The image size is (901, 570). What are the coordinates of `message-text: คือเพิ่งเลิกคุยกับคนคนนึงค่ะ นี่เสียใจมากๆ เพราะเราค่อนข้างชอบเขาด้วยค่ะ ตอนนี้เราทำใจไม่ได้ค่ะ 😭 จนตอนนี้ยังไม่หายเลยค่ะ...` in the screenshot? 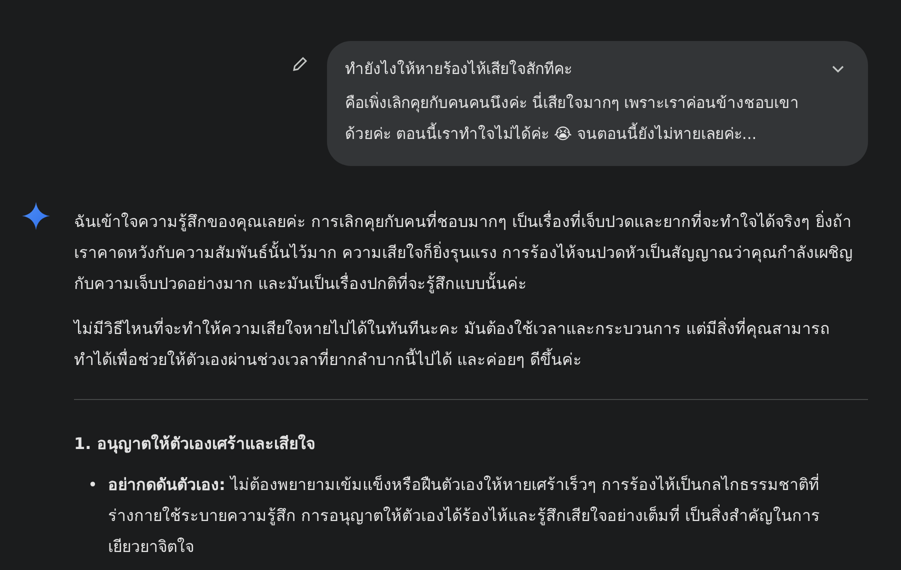 It's located at (572, 118).